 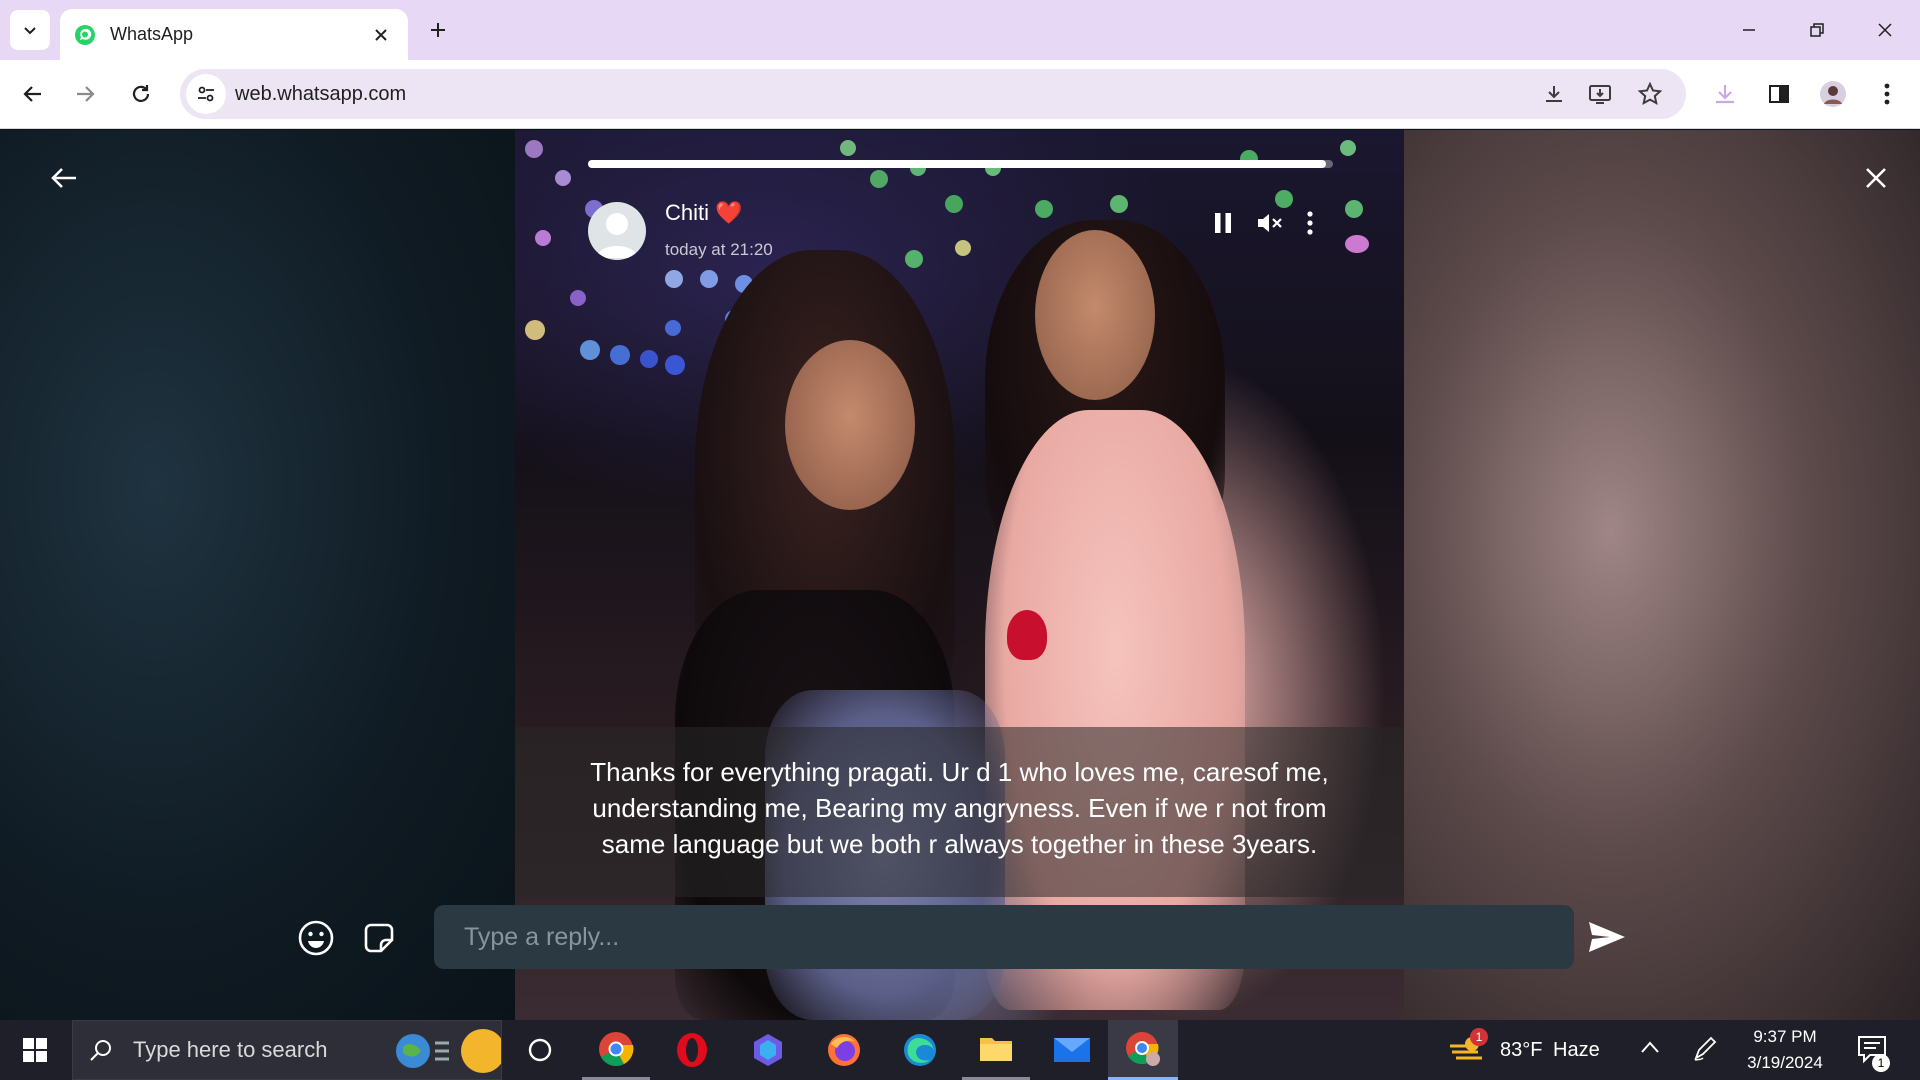 I want to click on chrome-profile-icon, so click(x=1143, y=1048).